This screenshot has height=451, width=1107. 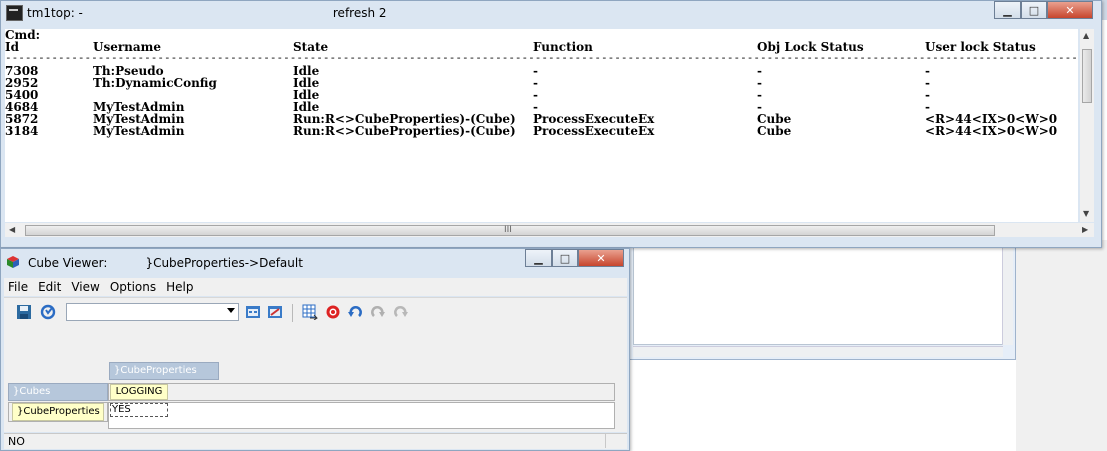 What do you see at coordinates (224, 263) in the screenshot?
I see `title-view-name: }CubeProperties->Default` at bounding box center [224, 263].